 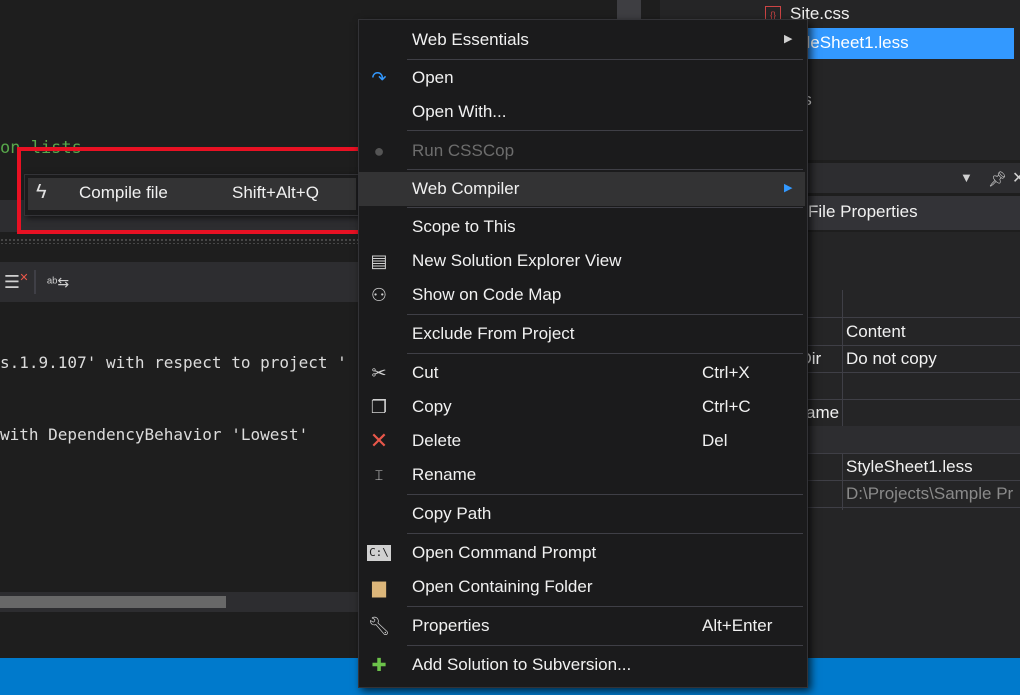 What do you see at coordinates (113, 602) in the screenshot?
I see `output-scrollbar-thumb` at bounding box center [113, 602].